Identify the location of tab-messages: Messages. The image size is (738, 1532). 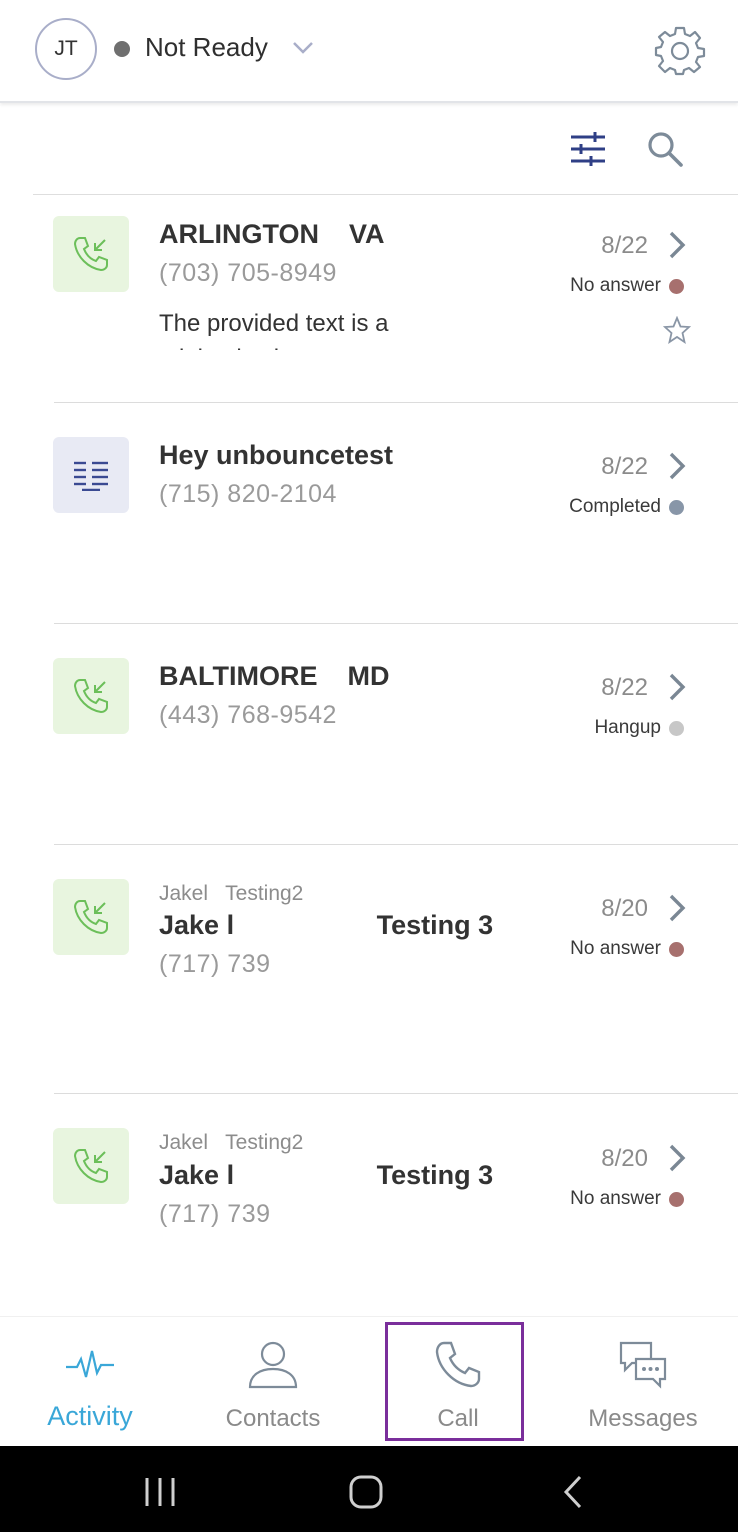
(643, 1382).